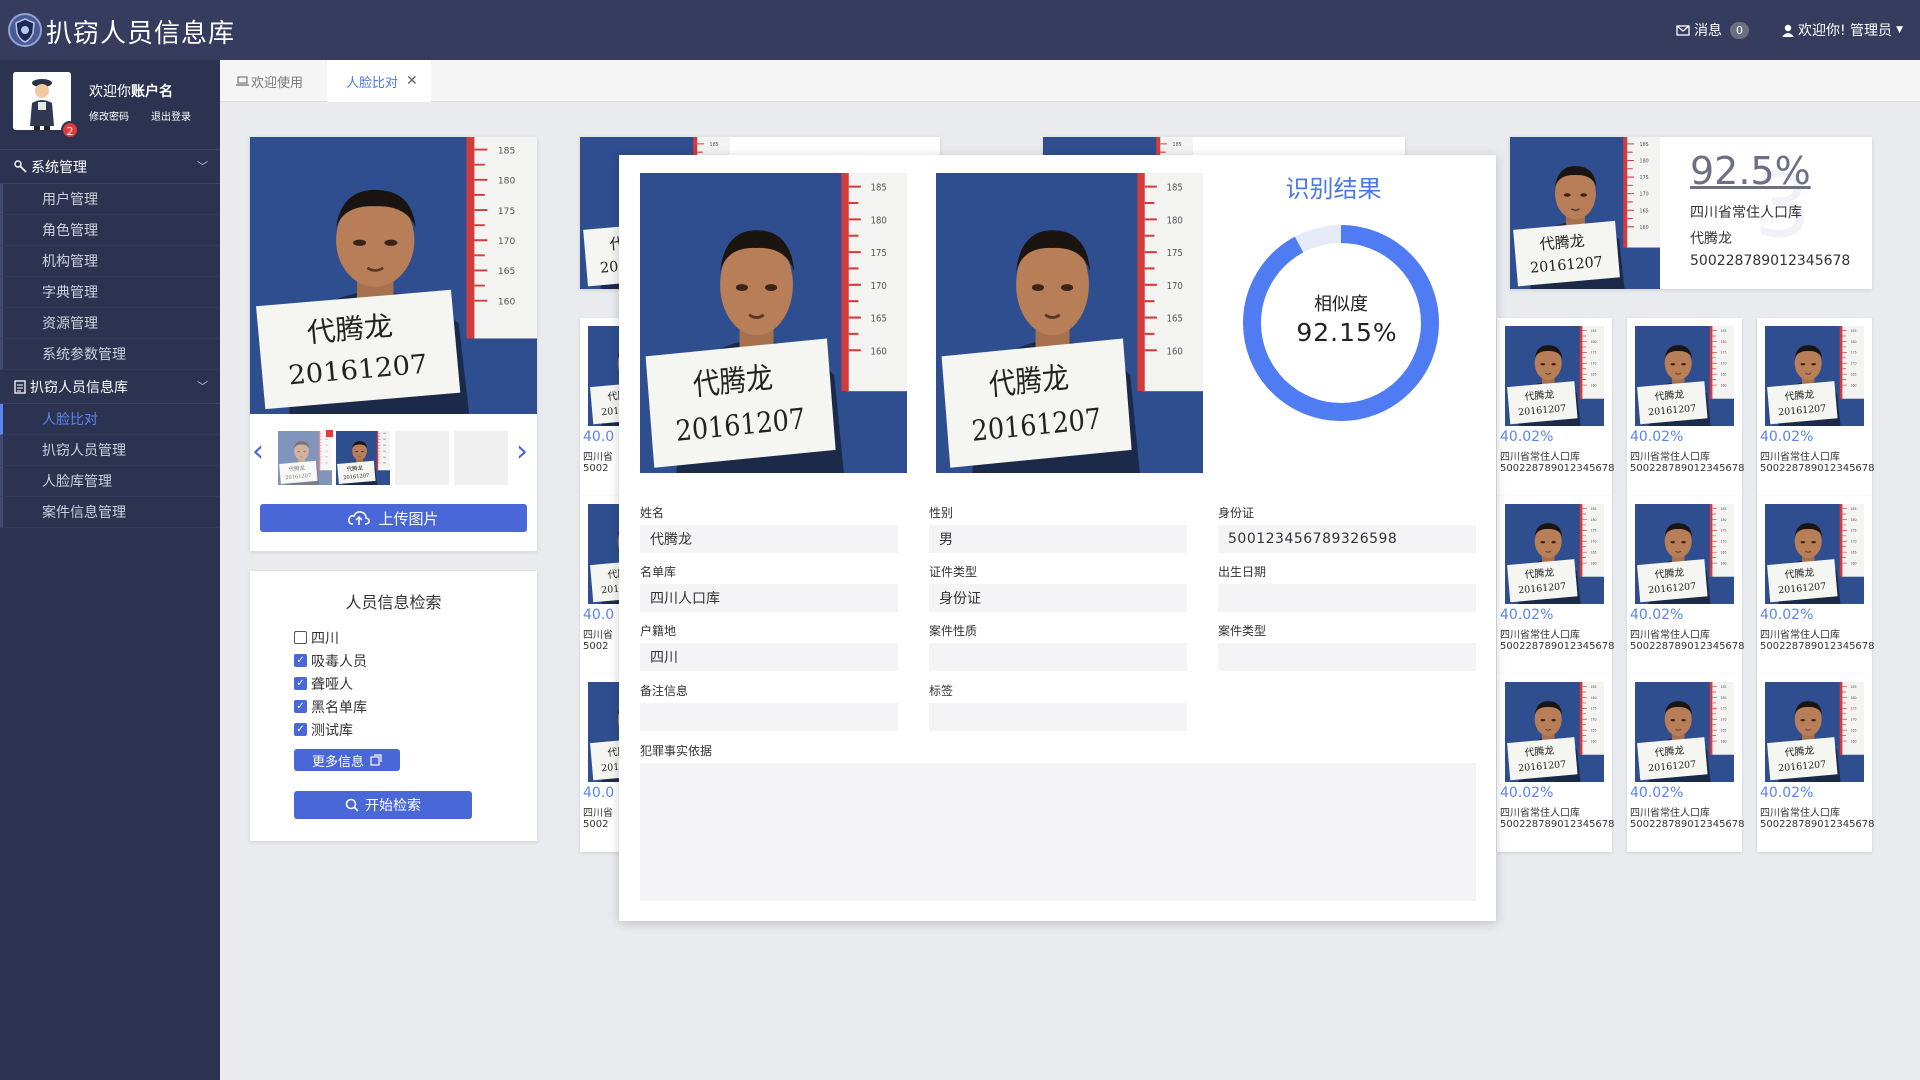  I want to click on field-id-card: 500123456789326598, so click(1347, 539).